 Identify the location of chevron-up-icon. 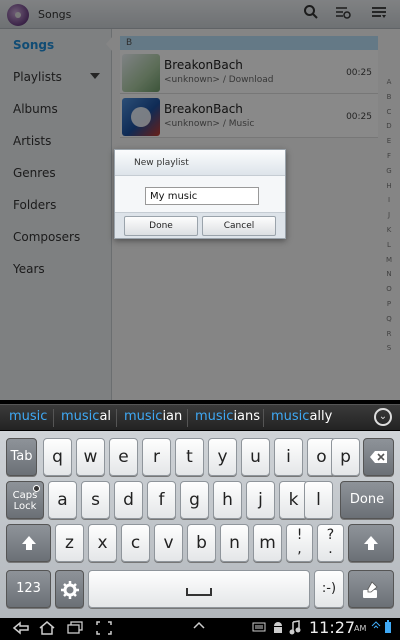
(199, 627).